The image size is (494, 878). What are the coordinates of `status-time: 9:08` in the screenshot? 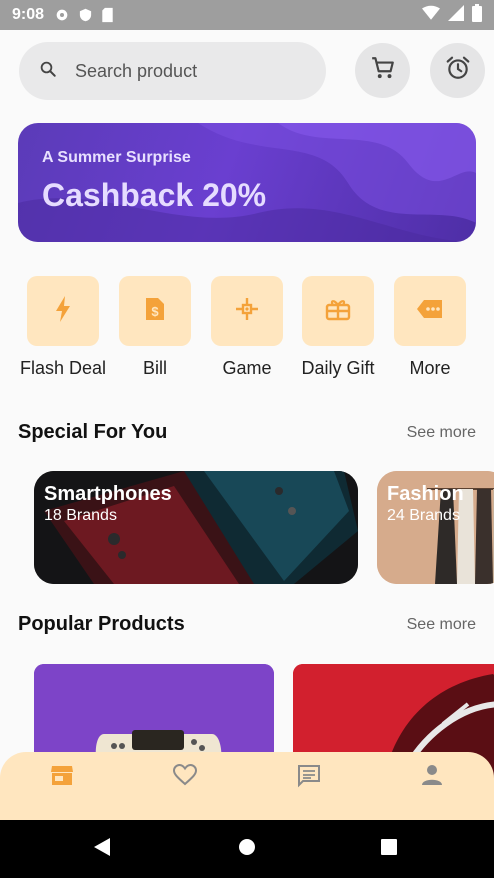 It's located at (28, 14).